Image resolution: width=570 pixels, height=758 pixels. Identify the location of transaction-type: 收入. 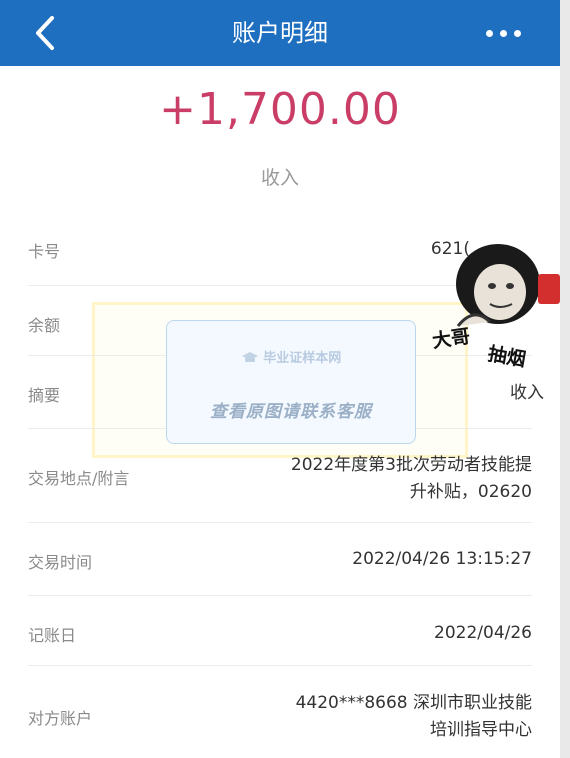
(279, 178).